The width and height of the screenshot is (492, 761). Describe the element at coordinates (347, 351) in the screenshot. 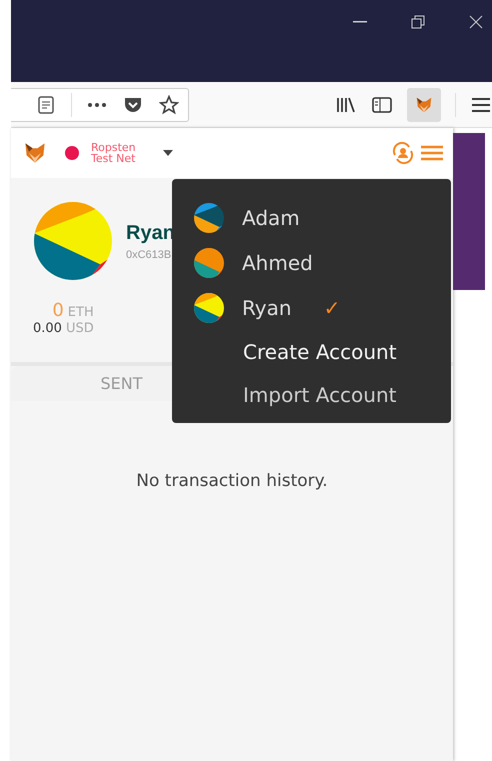

I see `menu-action: Create Account` at that location.